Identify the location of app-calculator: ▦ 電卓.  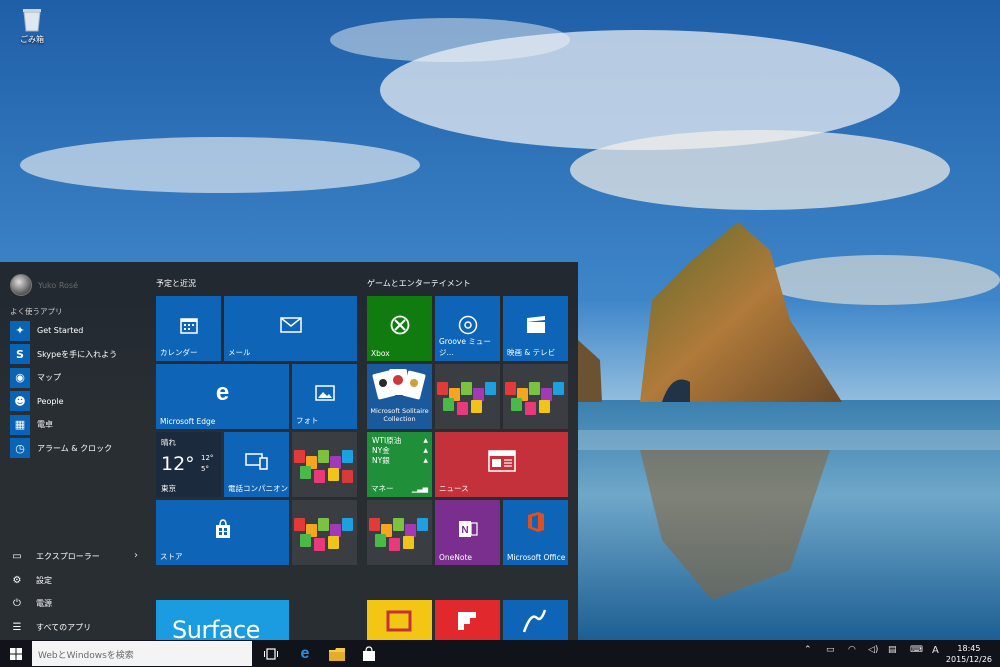
(63, 425).